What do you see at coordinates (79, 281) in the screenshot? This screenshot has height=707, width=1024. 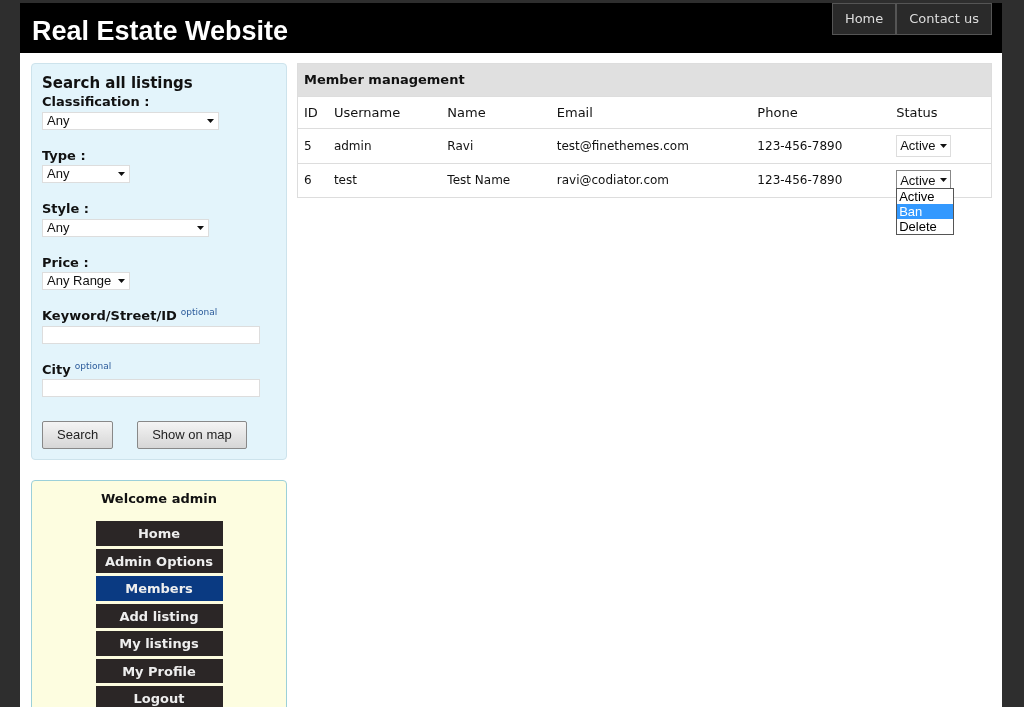 I see `select-value: Any Range` at bounding box center [79, 281].